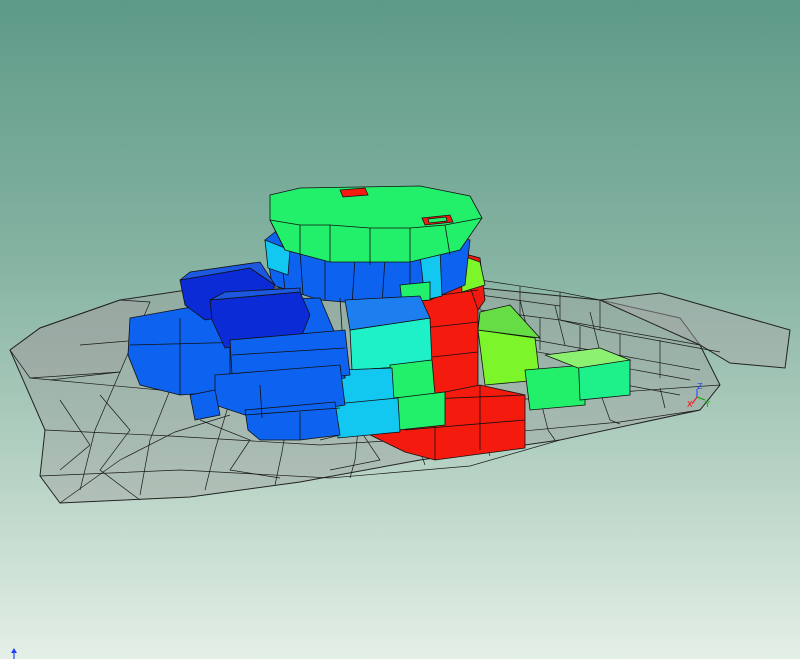 The height and width of the screenshot is (659, 800). Describe the element at coordinates (700, 386) in the screenshot. I see `triad-z-label: Z` at that location.